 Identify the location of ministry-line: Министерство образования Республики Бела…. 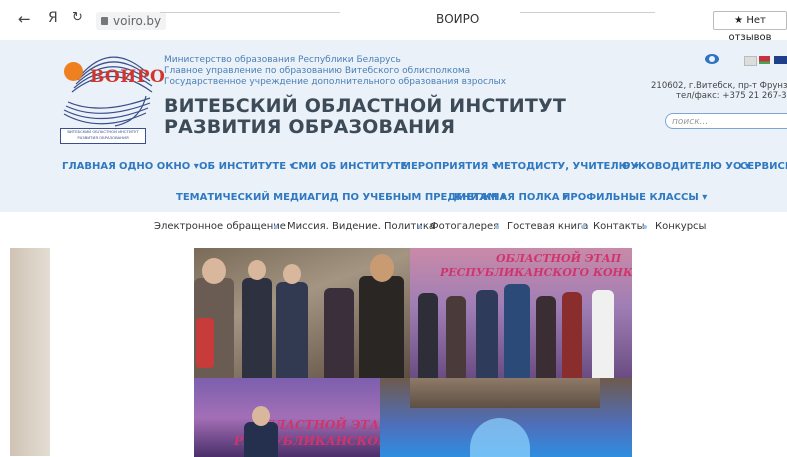
(282, 60).